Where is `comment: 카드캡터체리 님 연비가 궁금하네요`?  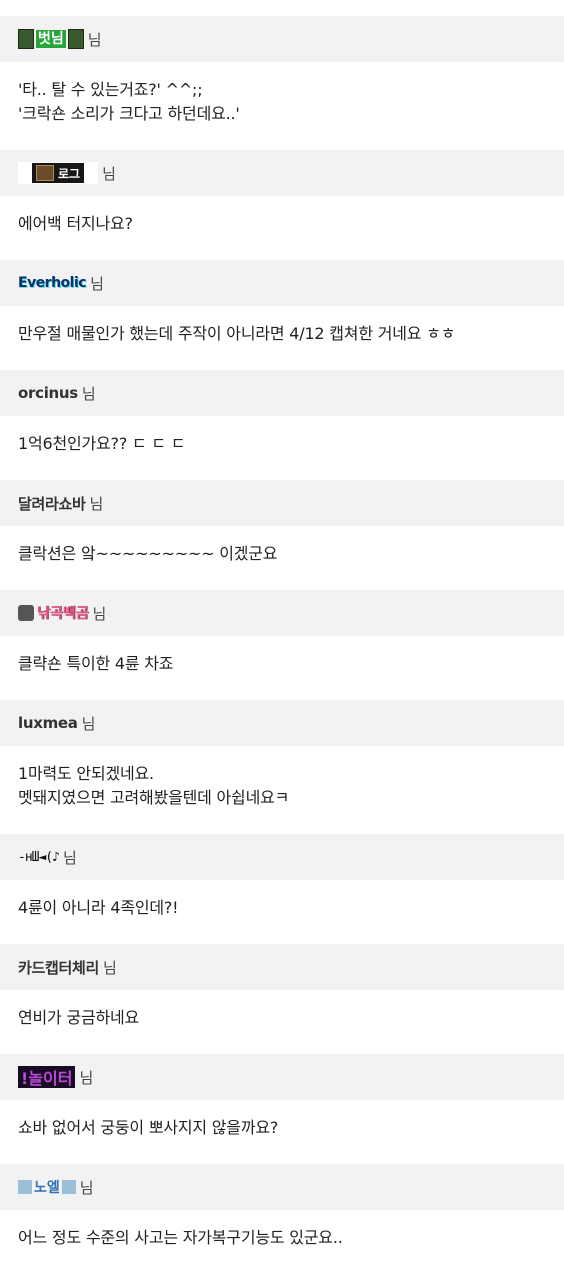
comment: 카드캡터체리 님 연비가 궁금하네요 is located at coordinates (282, 999).